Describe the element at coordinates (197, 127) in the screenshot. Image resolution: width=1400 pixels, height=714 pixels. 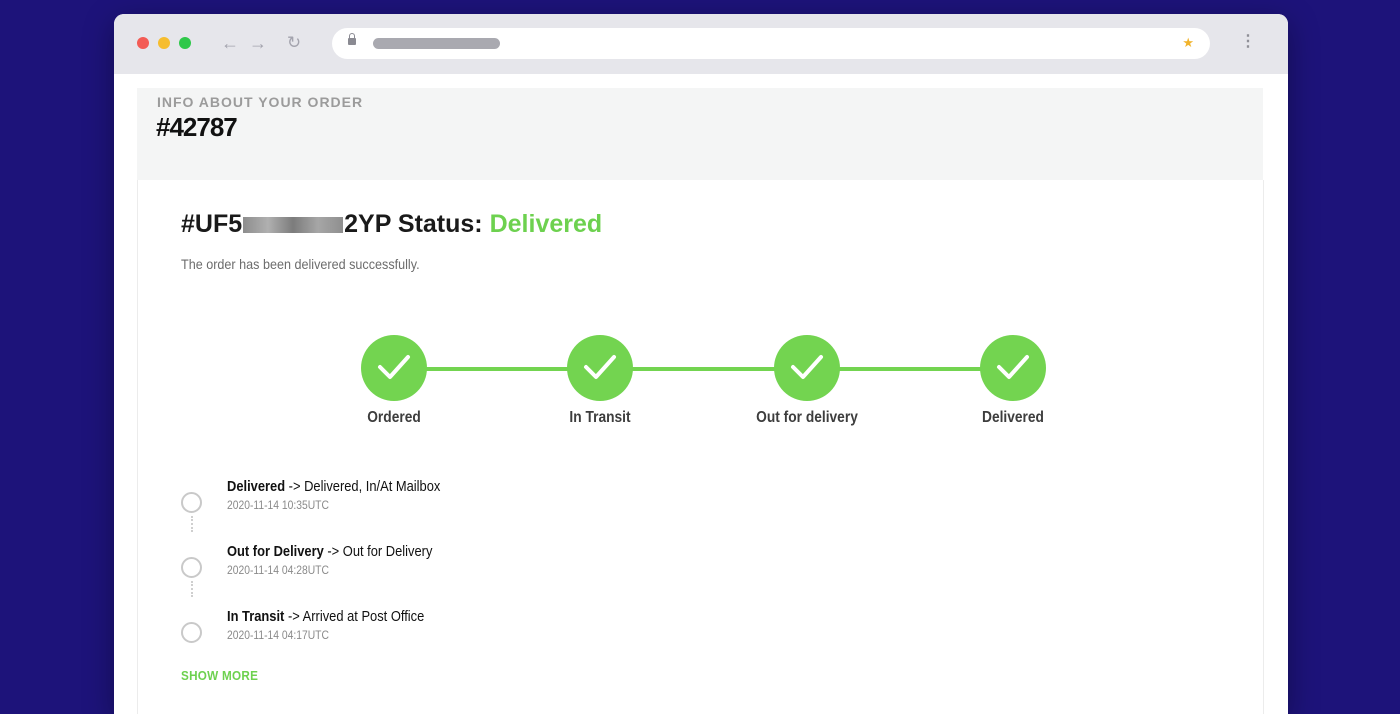
I see `order-number: #42787` at that location.